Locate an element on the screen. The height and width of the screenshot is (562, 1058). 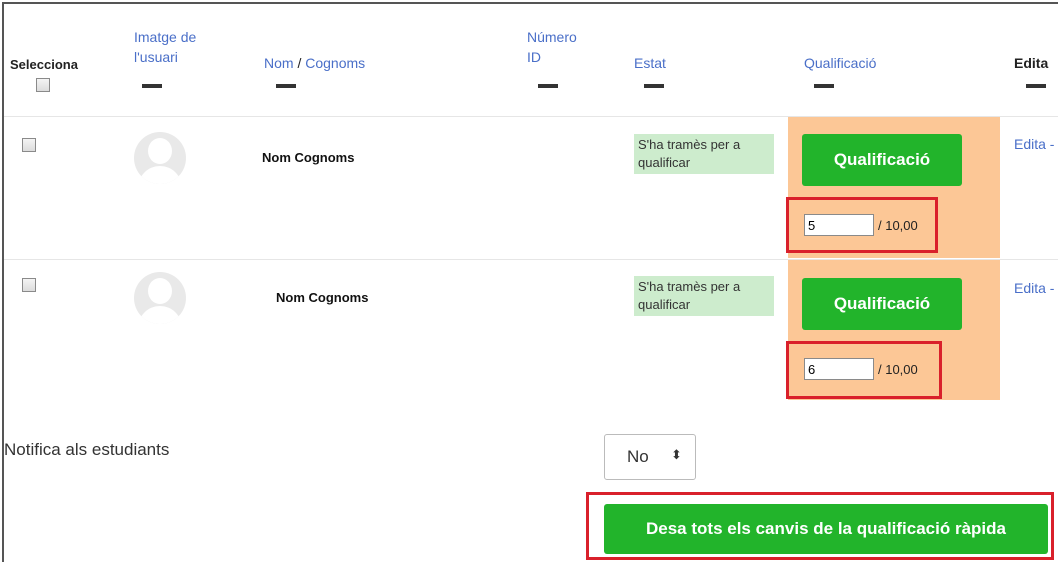
header-select: Selecciona is located at coordinates (44, 64).